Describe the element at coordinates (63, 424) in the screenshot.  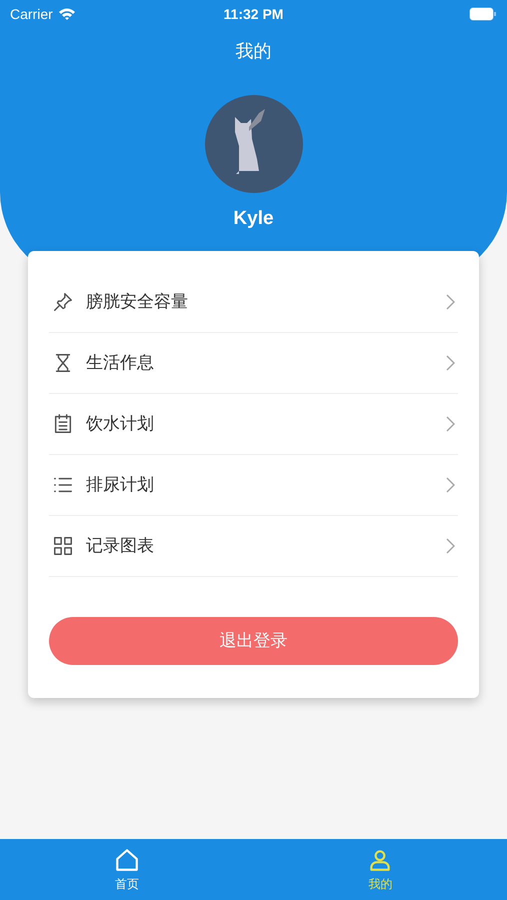
I see `notepad-icon` at that location.